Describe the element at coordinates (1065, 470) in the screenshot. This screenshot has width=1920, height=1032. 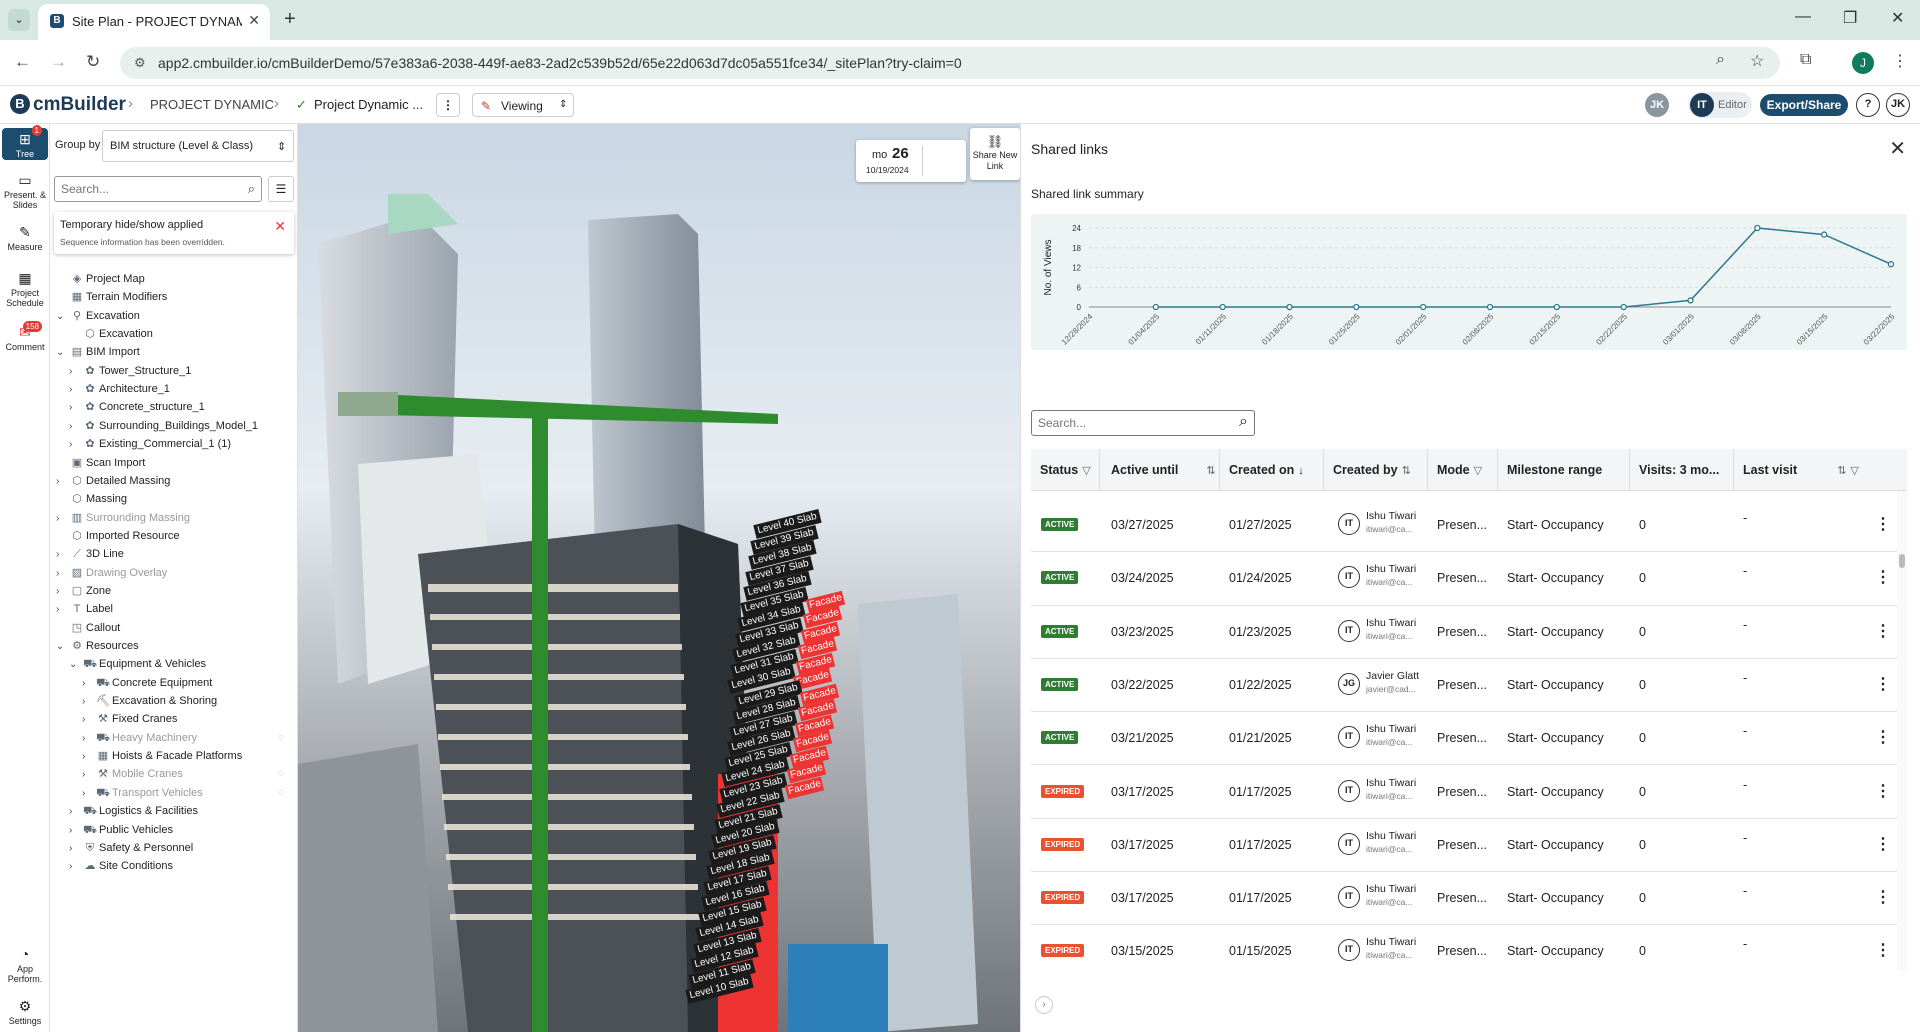
I see `col-status: Status ▽` at that location.